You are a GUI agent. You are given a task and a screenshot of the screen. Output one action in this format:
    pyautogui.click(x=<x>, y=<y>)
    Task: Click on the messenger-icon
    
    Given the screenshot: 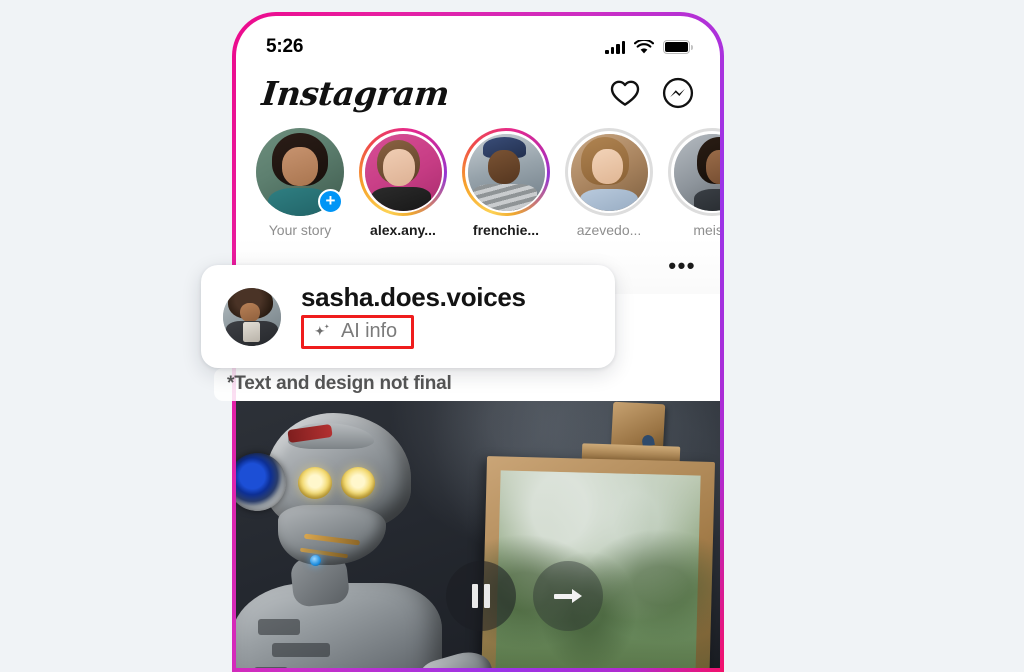 What is the action you would take?
    pyautogui.click(x=678, y=93)
    